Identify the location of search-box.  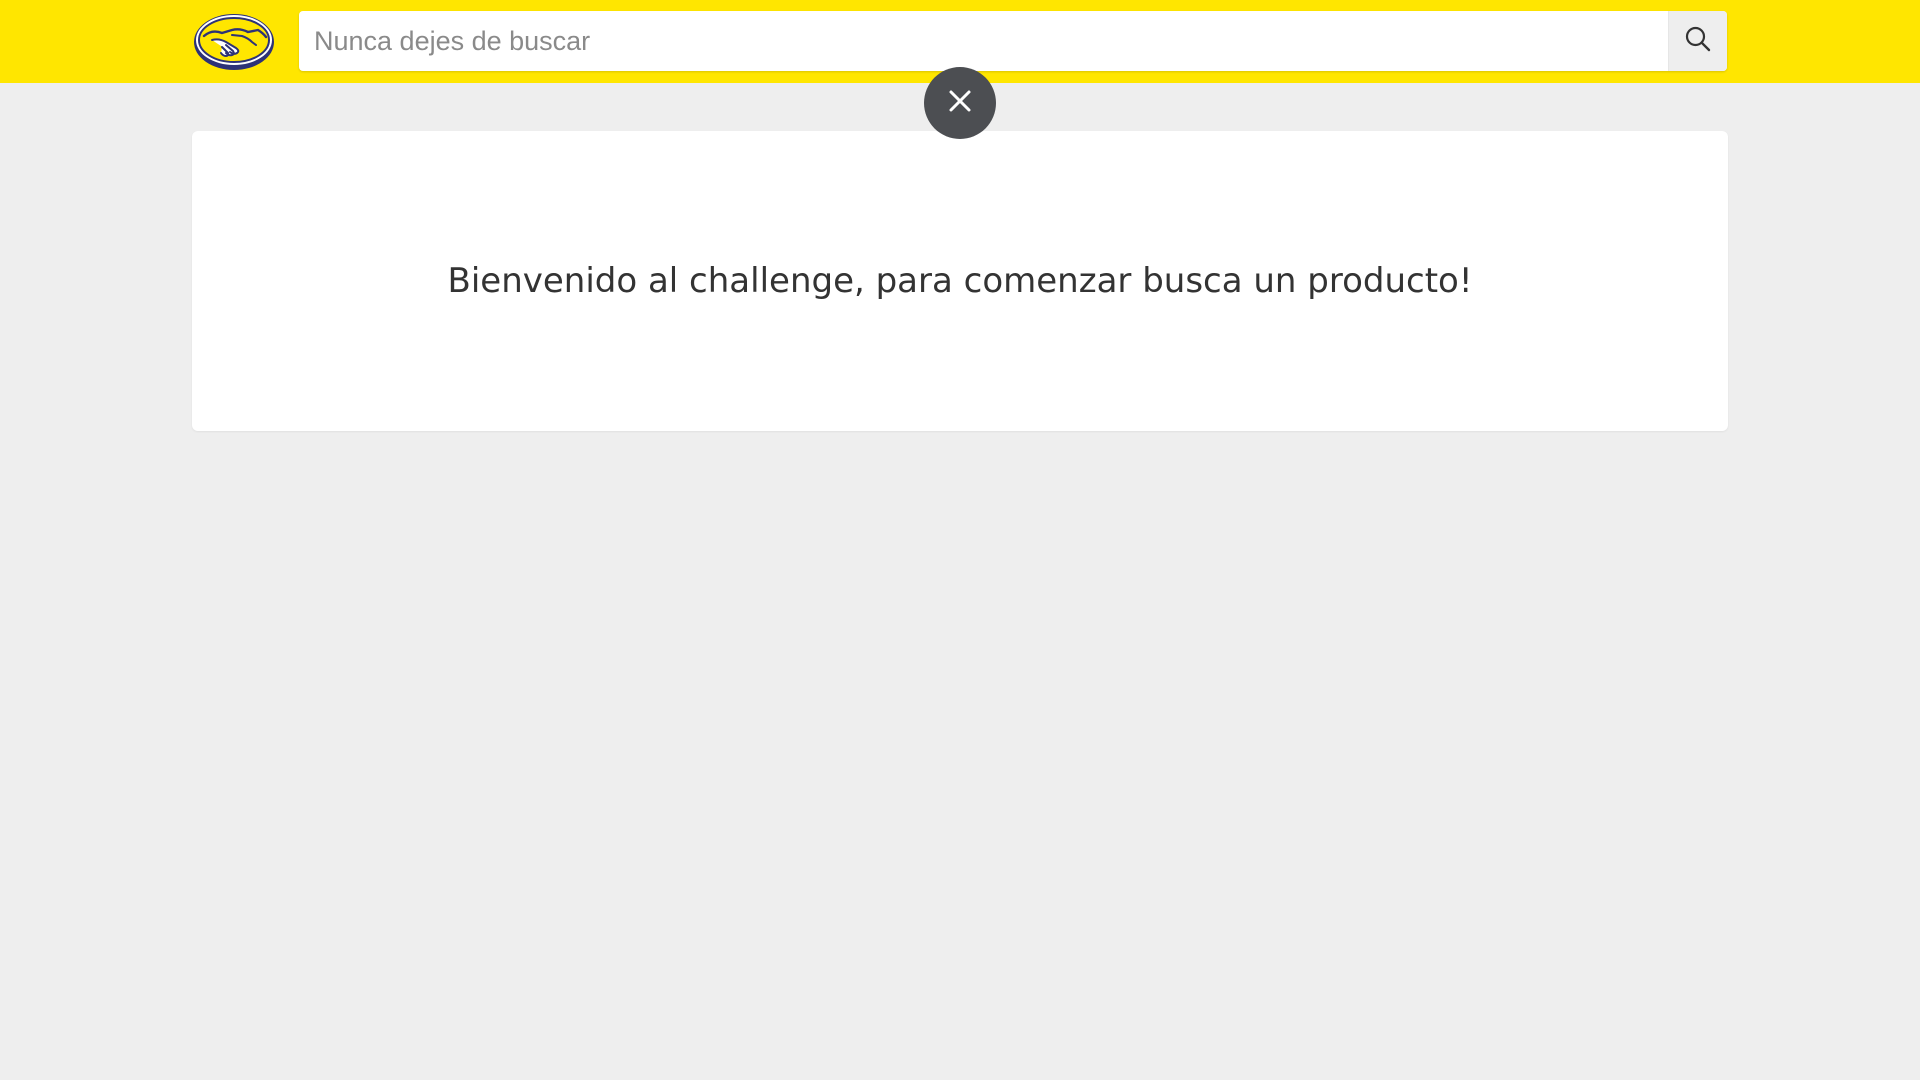
(1013, 41).